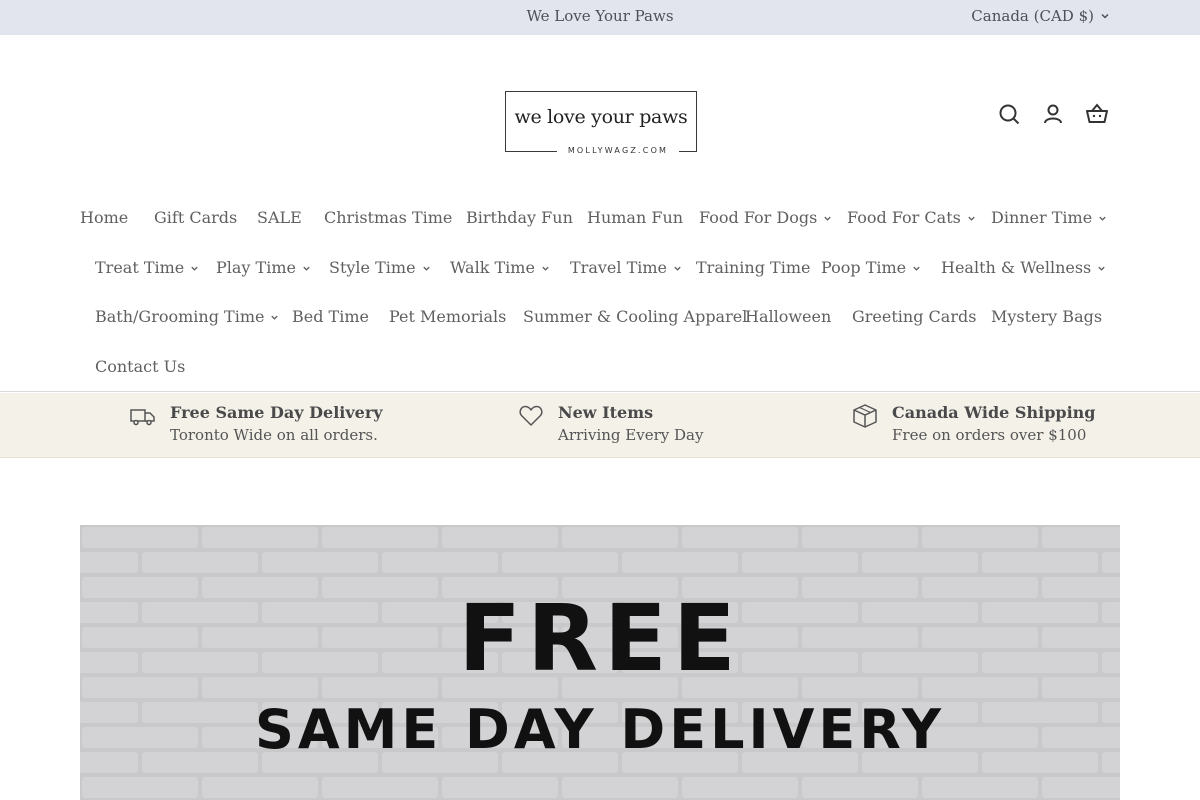  I want to click on nav-label: Birthday Fun, so click(519, 217).